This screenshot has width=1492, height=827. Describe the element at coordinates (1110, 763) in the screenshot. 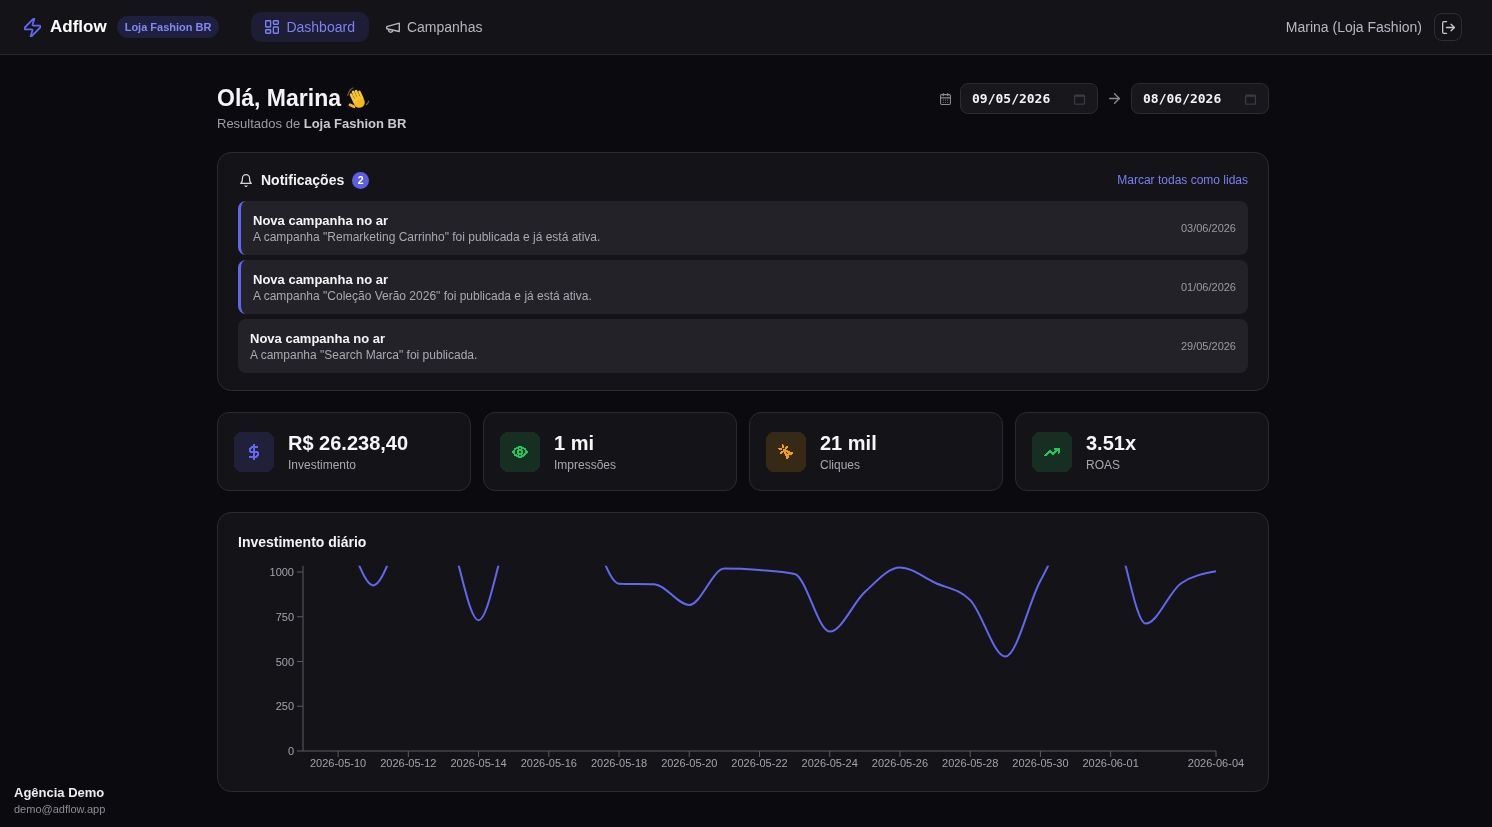

I see `x-axis-label: 2026-06-01` at that location.